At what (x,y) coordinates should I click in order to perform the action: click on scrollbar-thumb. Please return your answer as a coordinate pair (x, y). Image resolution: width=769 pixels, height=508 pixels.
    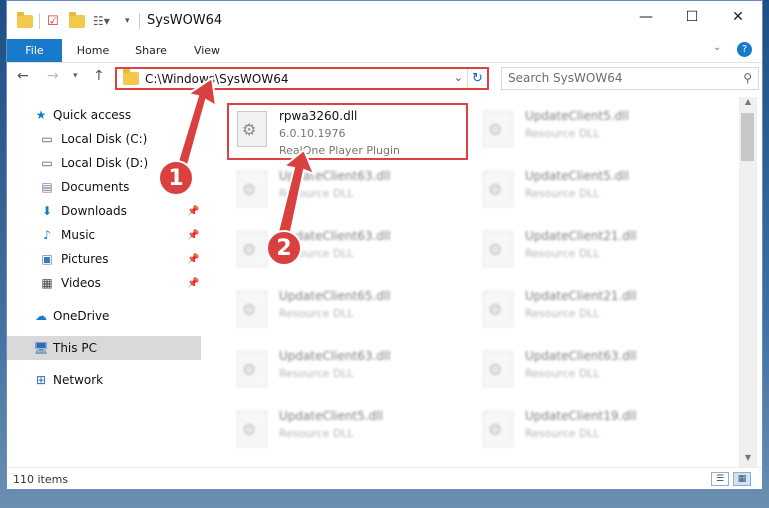
    Looking at the image, I should click on (747, 137).